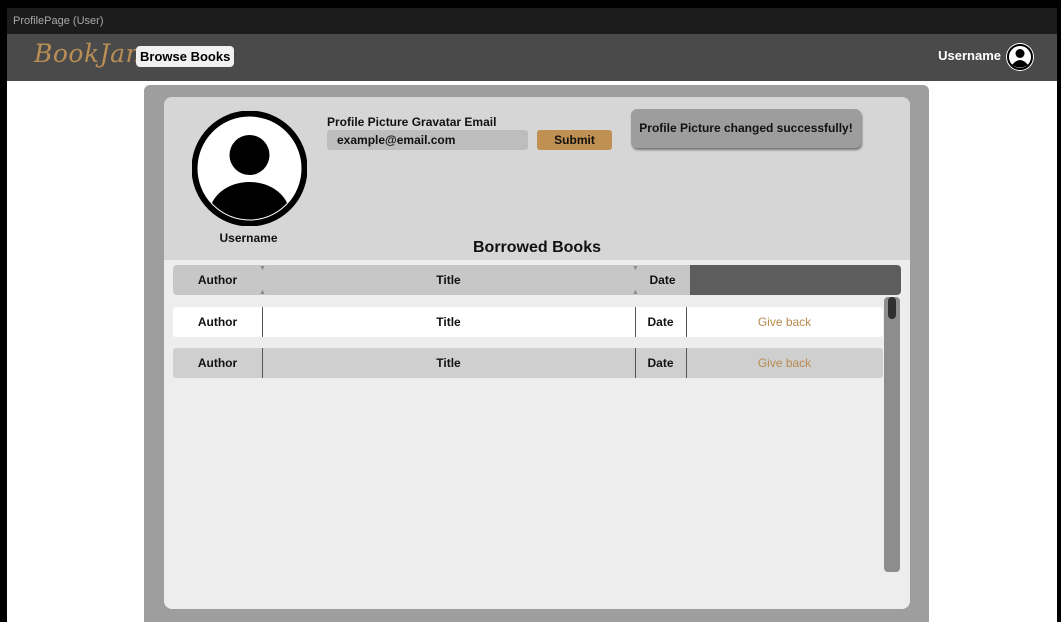  What do you see at coordinates (746, 128) in the screenshot?
I see `success-toast: Profile Picture changed successfully!` at bounding box center [746, 128].